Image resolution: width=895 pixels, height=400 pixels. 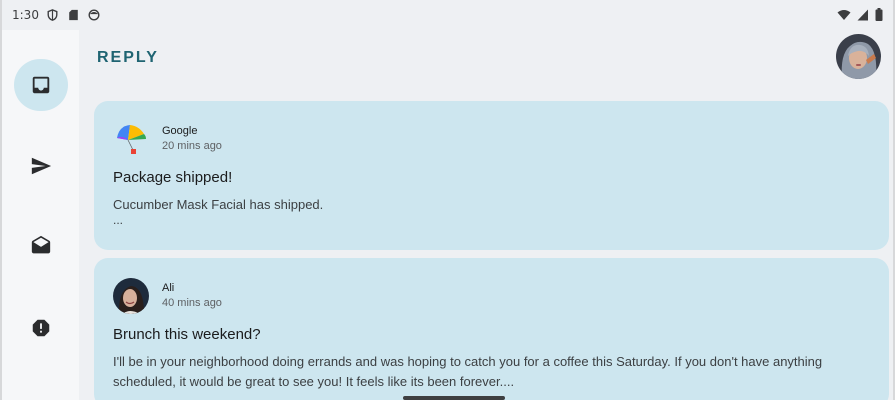 I want to click on battery-icon, so click(x=879, y=14).